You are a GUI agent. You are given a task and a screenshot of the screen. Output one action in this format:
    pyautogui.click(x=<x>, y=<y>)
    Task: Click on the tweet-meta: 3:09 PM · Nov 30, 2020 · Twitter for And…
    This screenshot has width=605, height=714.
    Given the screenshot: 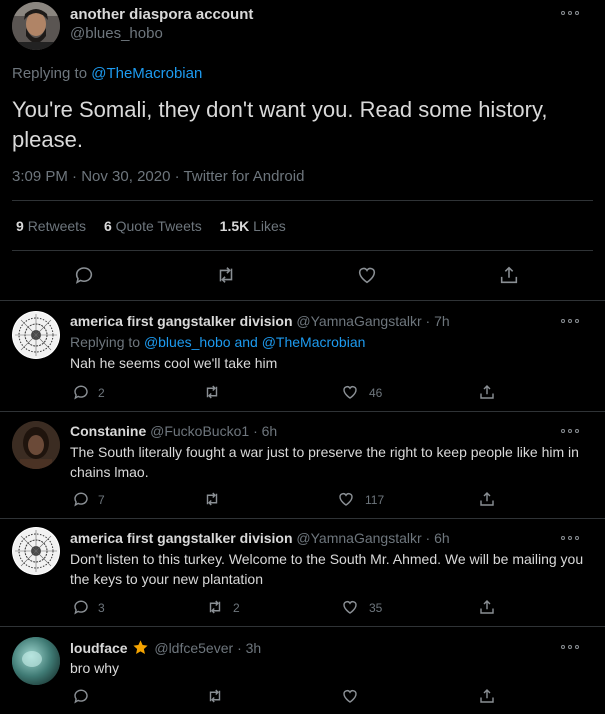 What is the action you would take?
    pyautogui.click(x=158, y=176)
    